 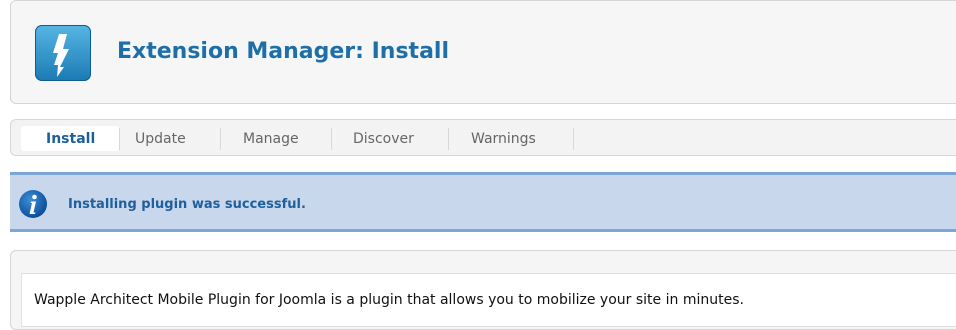 I want to click on page-title: Extension Manager: Install, so click(x=283, y=51).